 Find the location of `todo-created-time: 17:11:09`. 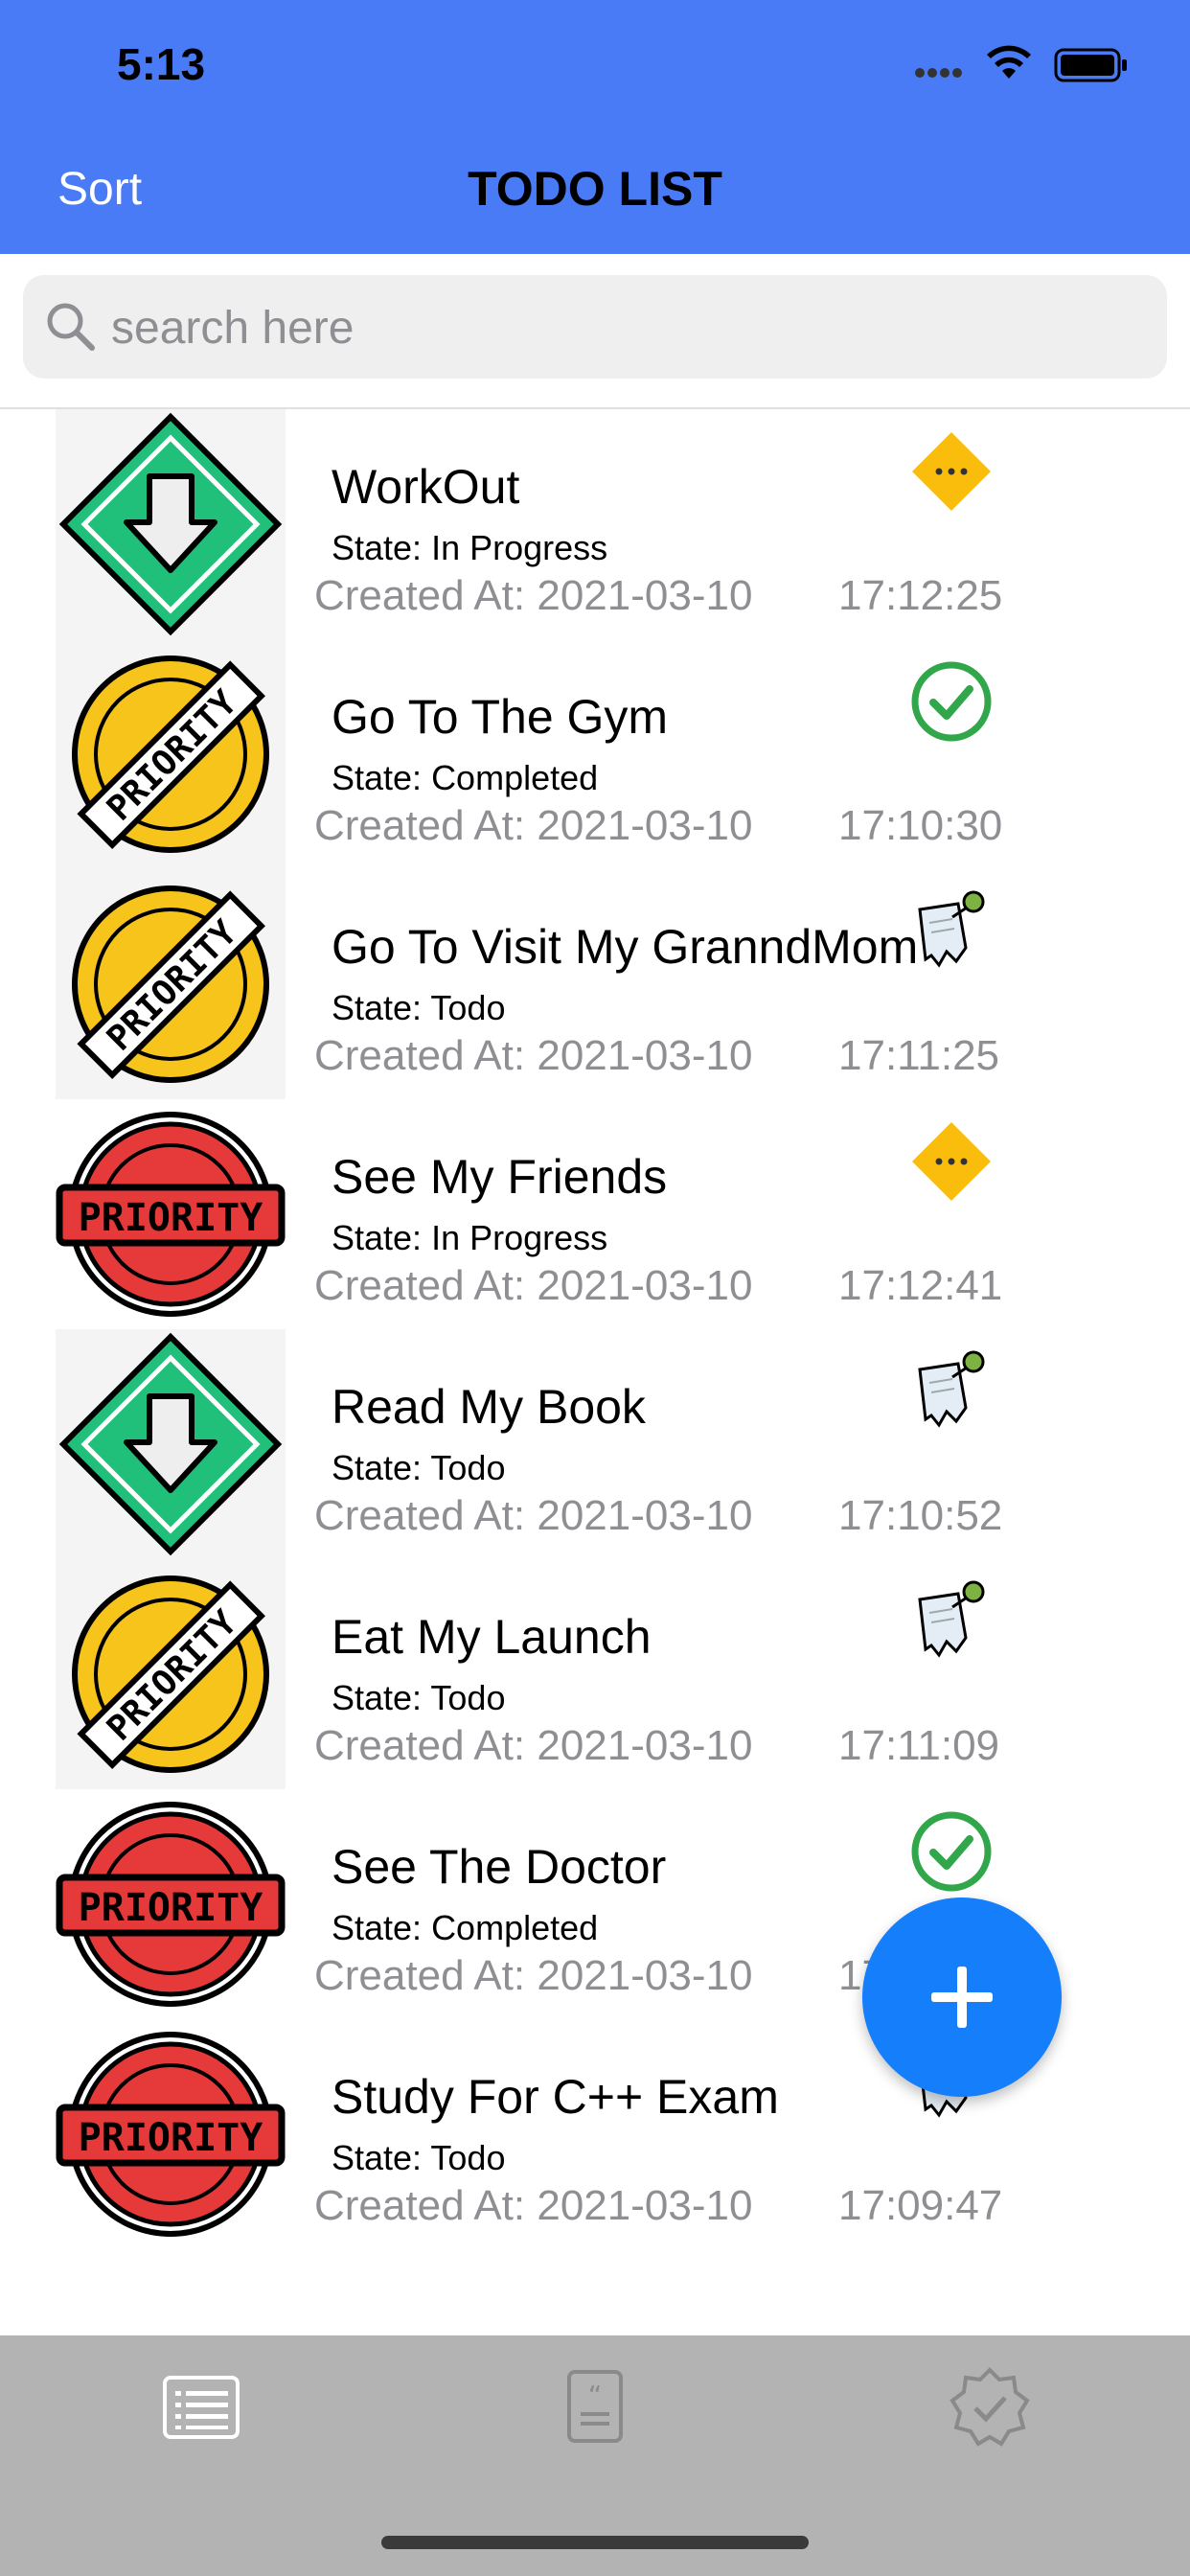

todo-created-time: 17:11:09 is located at coordinates (919, 1745).